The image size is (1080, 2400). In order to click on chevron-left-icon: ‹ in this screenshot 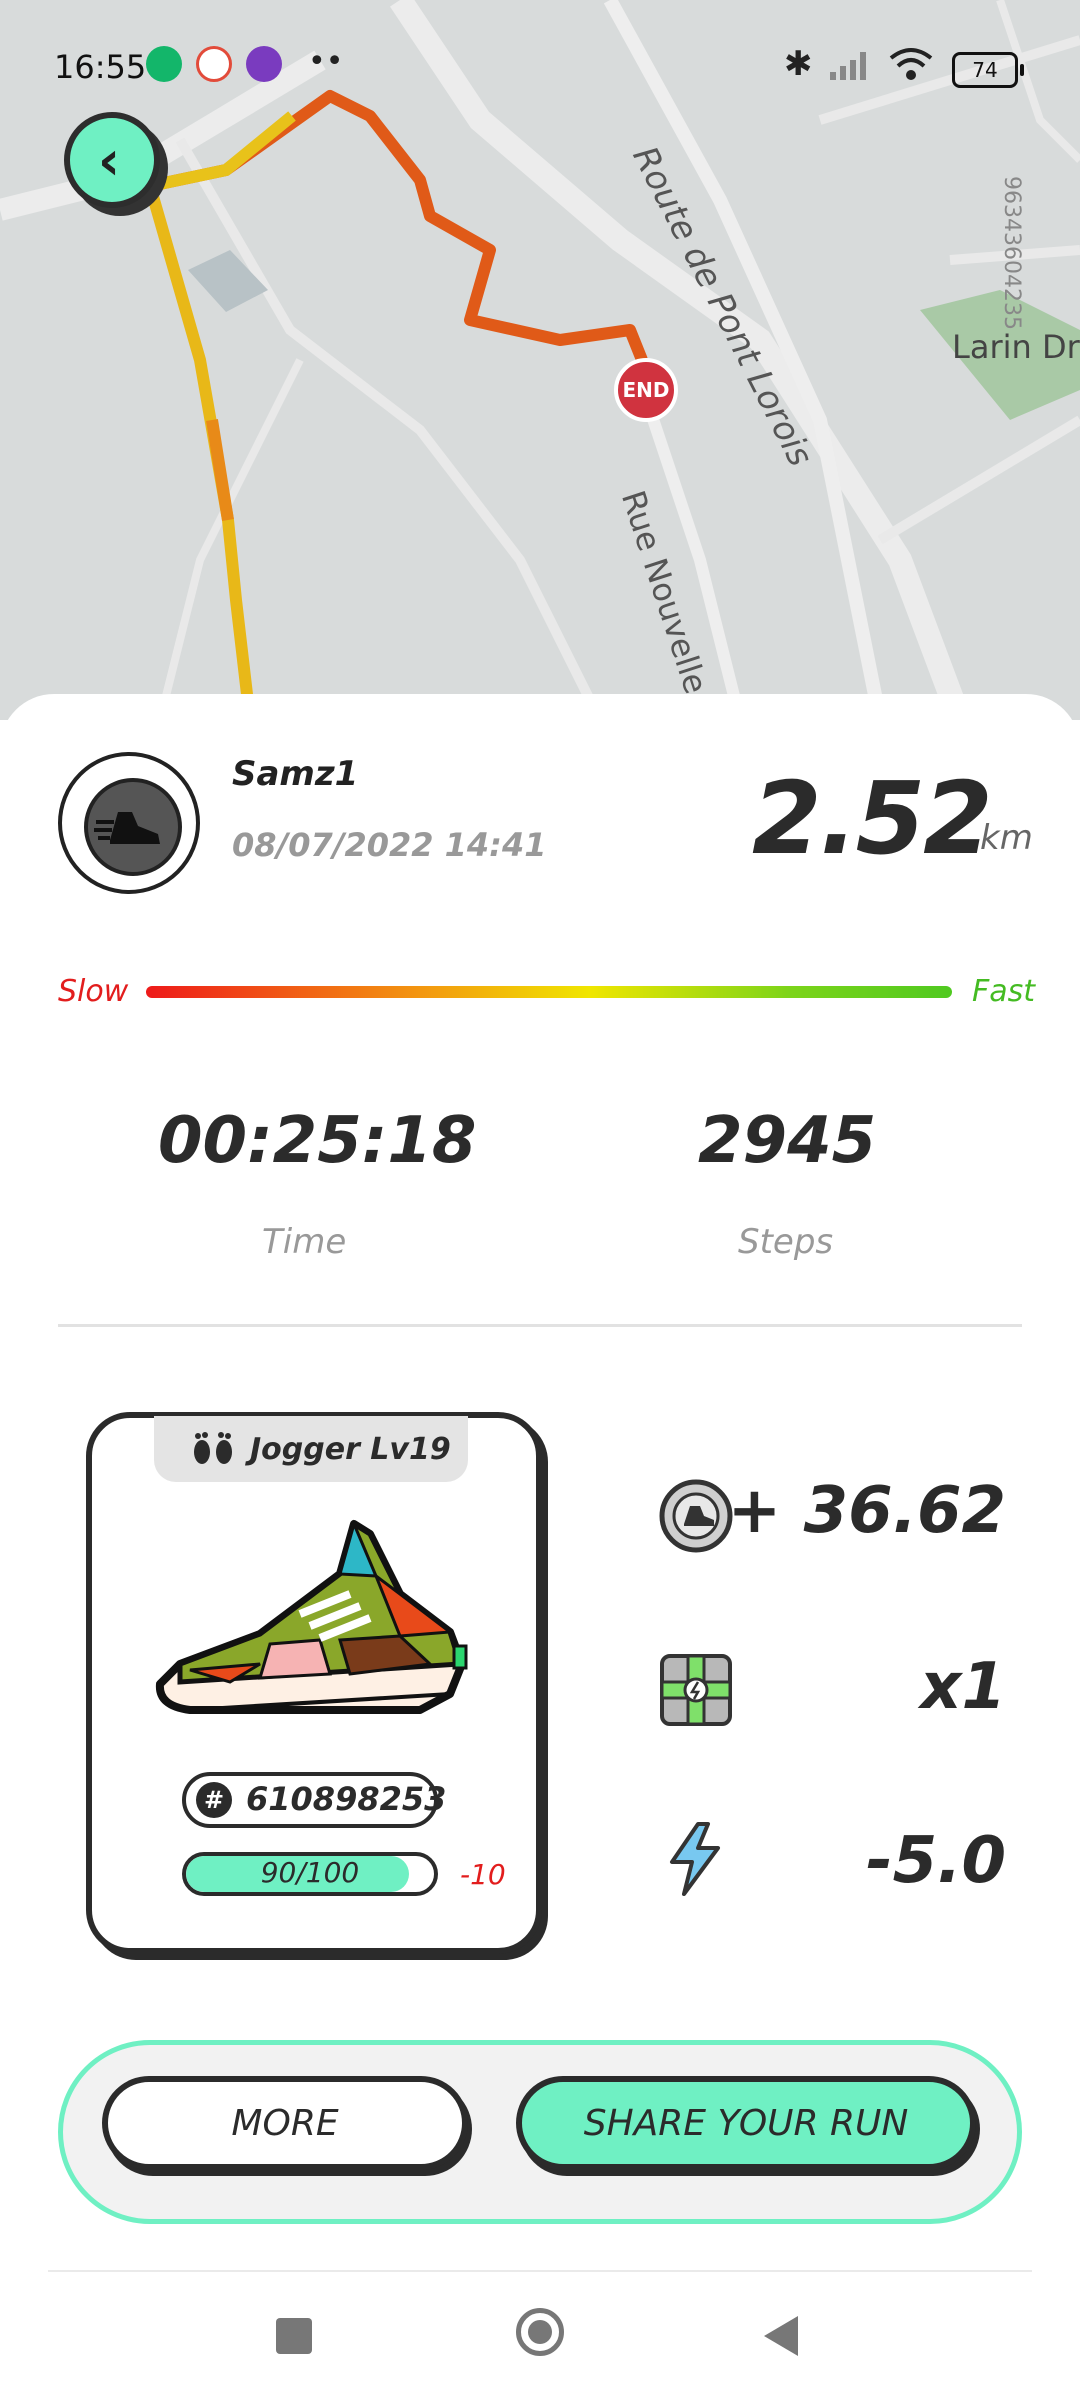, I will do `click(109, 160)`.